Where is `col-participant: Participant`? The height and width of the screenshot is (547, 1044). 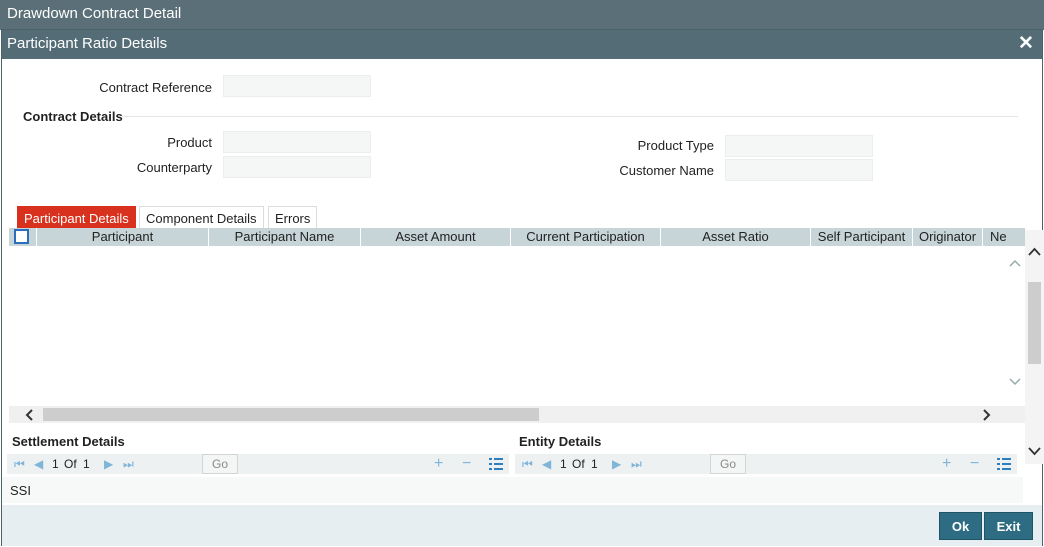 col-participant: Participant is located at coordinates (123, 237).